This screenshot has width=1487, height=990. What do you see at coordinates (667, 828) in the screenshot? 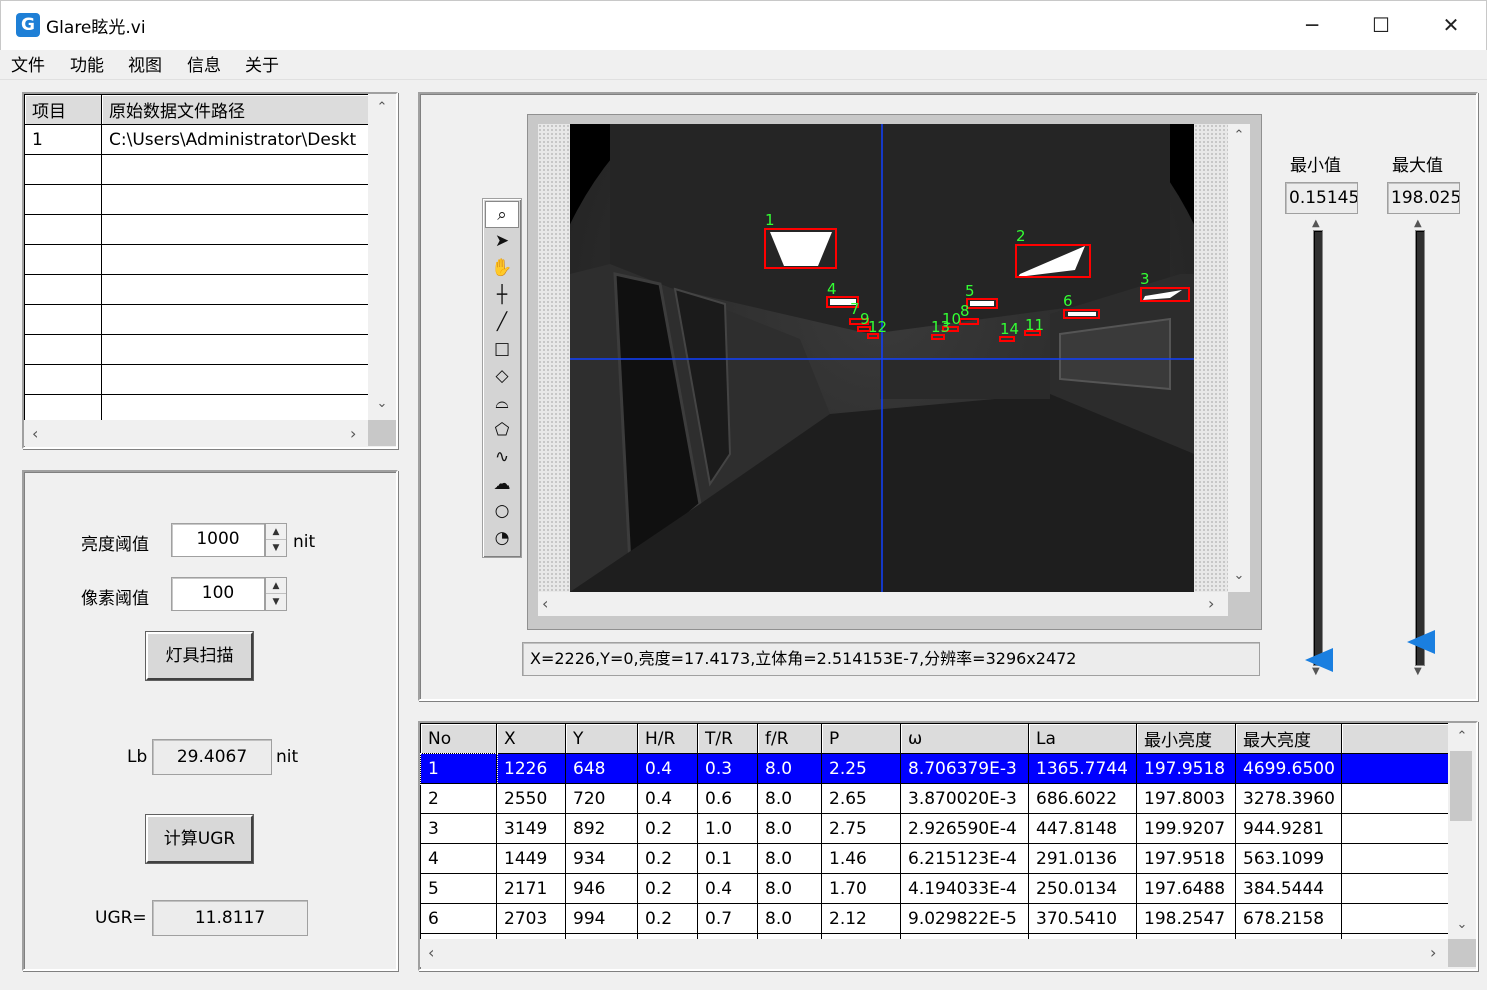
I see `table-cell: 0.2` at bounding box center [667, 828].